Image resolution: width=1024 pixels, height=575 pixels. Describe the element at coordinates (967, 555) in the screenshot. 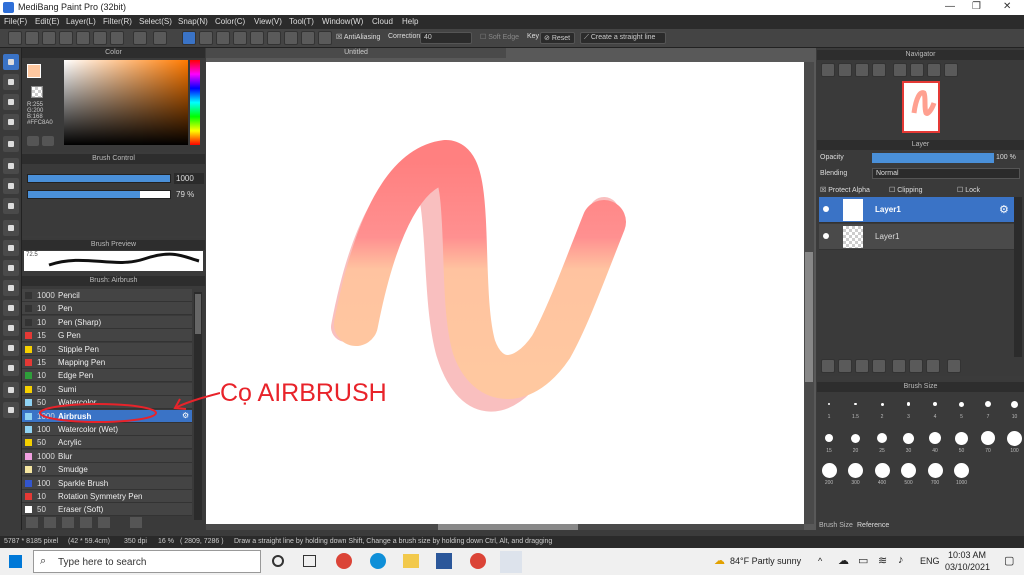

I see `clock-time: 10:03 AM` at that location.